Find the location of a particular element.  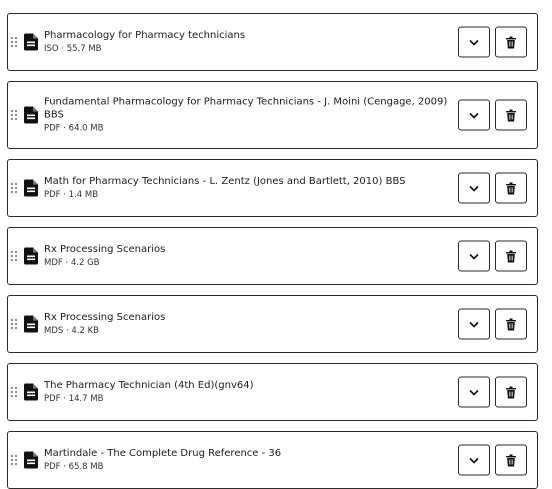

file-title: Pharmacology for Pharmacy technicians is located at coordinates (145, 35).